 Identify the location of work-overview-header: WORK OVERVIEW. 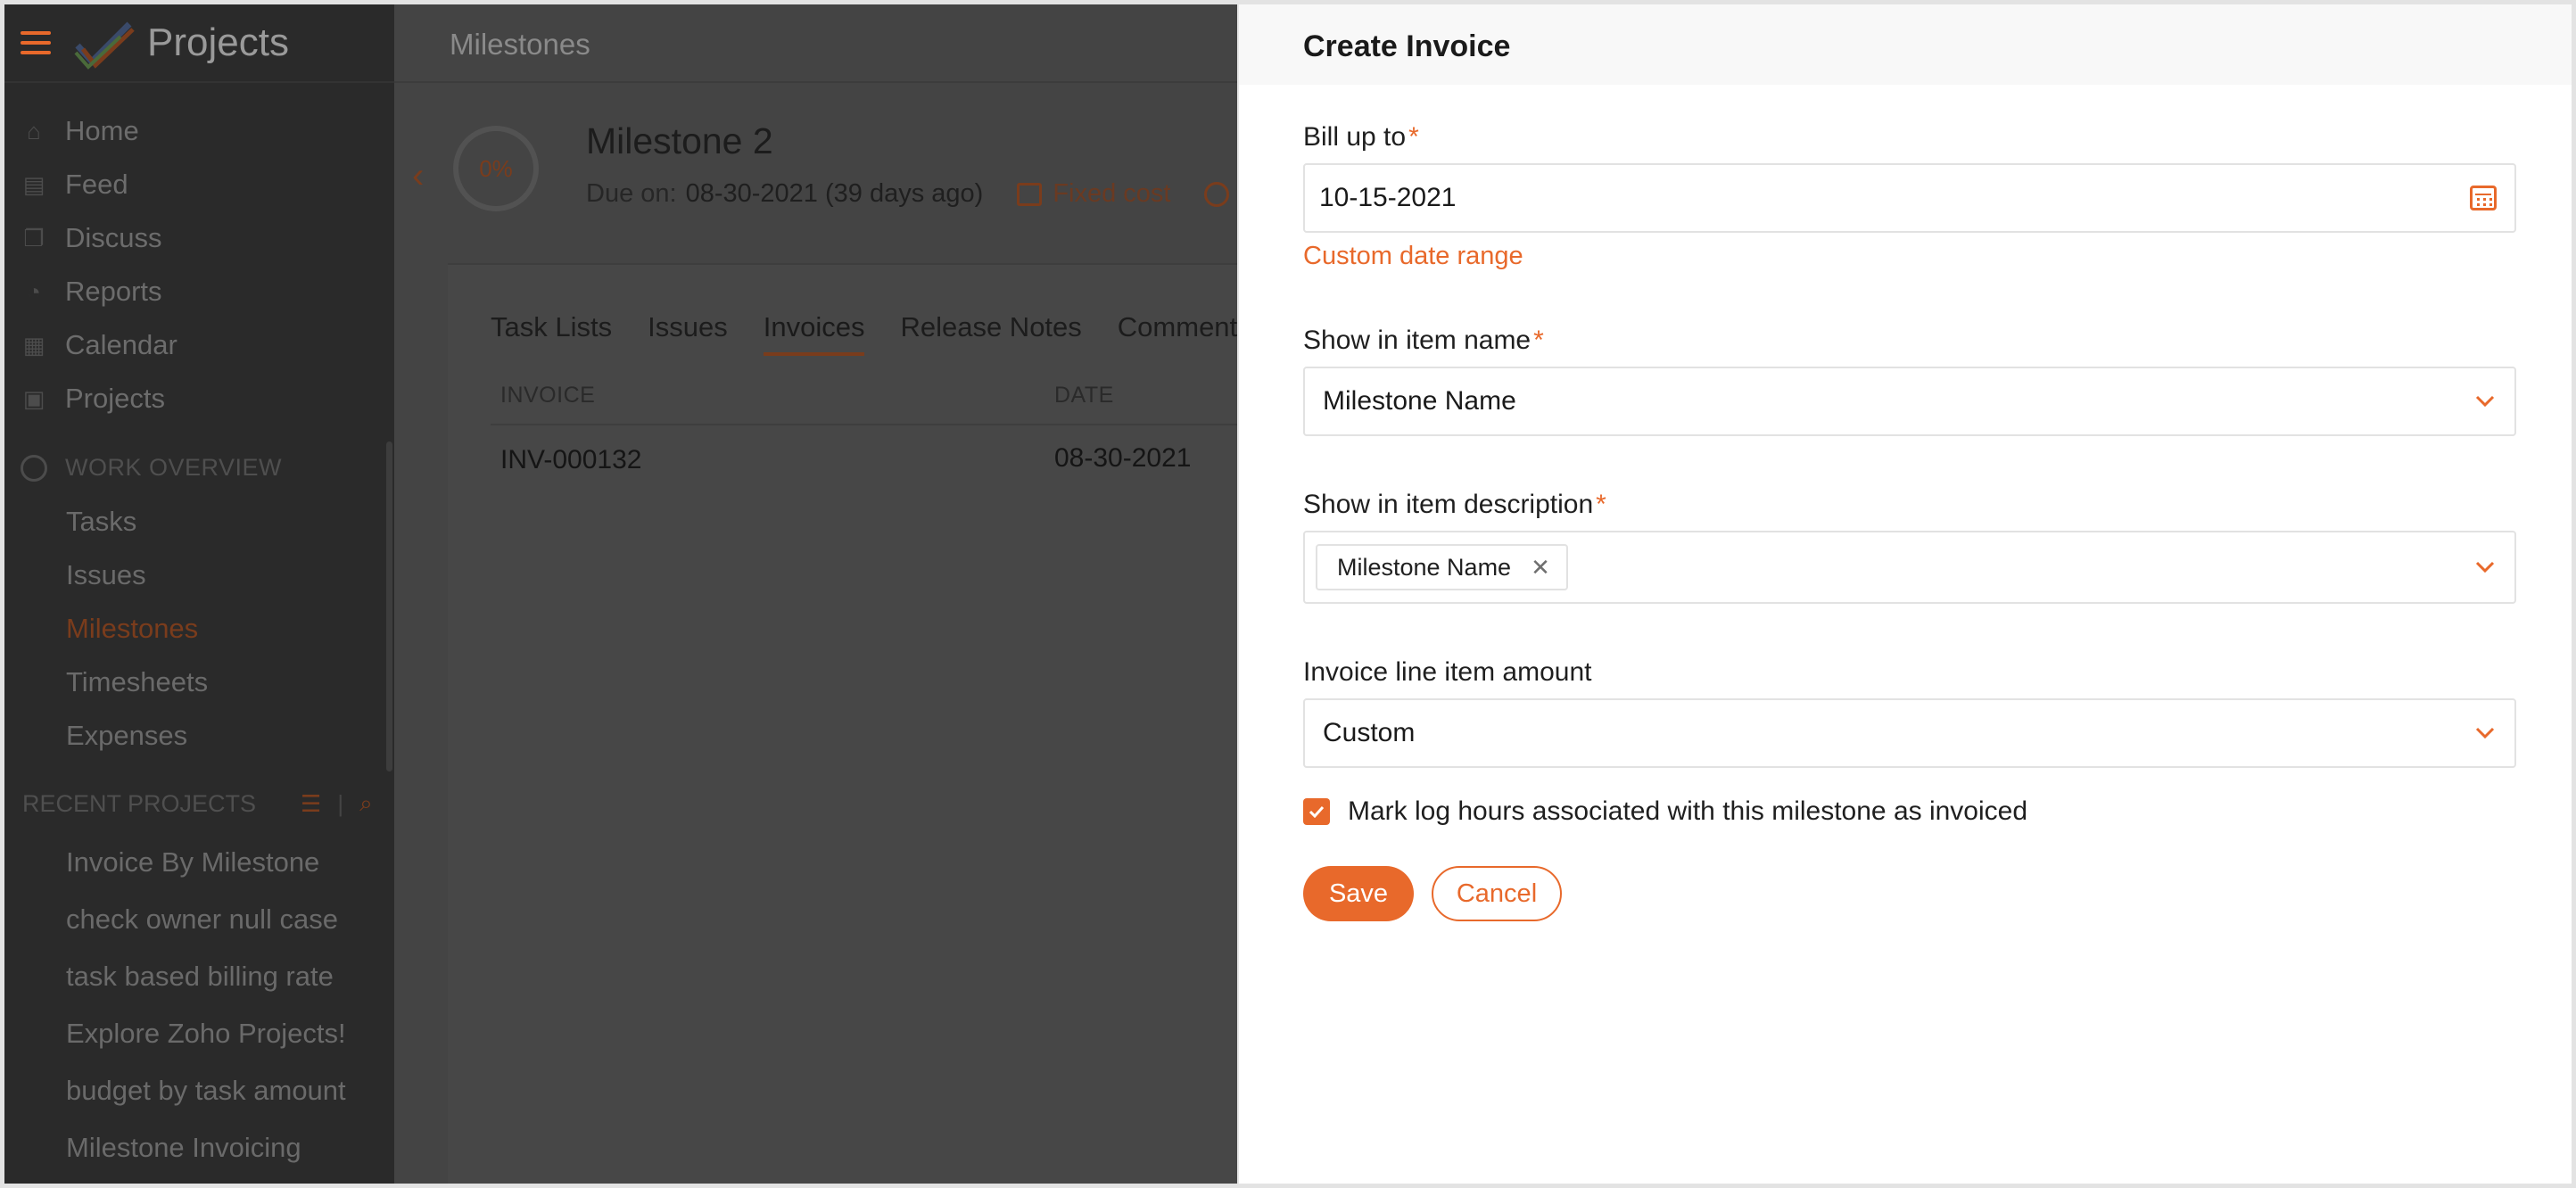
(151, 468).